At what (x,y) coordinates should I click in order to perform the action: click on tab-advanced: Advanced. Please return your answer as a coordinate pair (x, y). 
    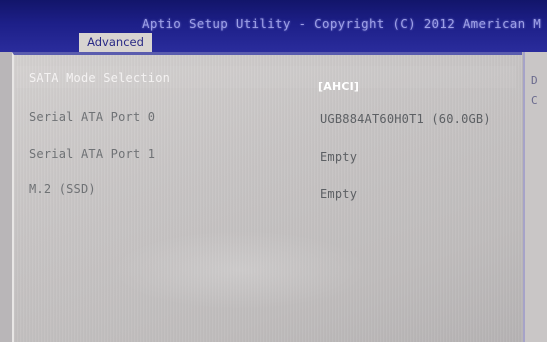
    Looking at the image, I should click on (115, 42).